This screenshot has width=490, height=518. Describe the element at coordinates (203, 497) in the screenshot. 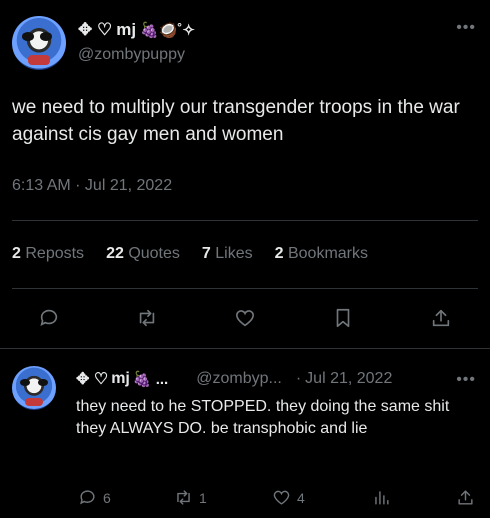

I see `repost-count: 1` at that location.